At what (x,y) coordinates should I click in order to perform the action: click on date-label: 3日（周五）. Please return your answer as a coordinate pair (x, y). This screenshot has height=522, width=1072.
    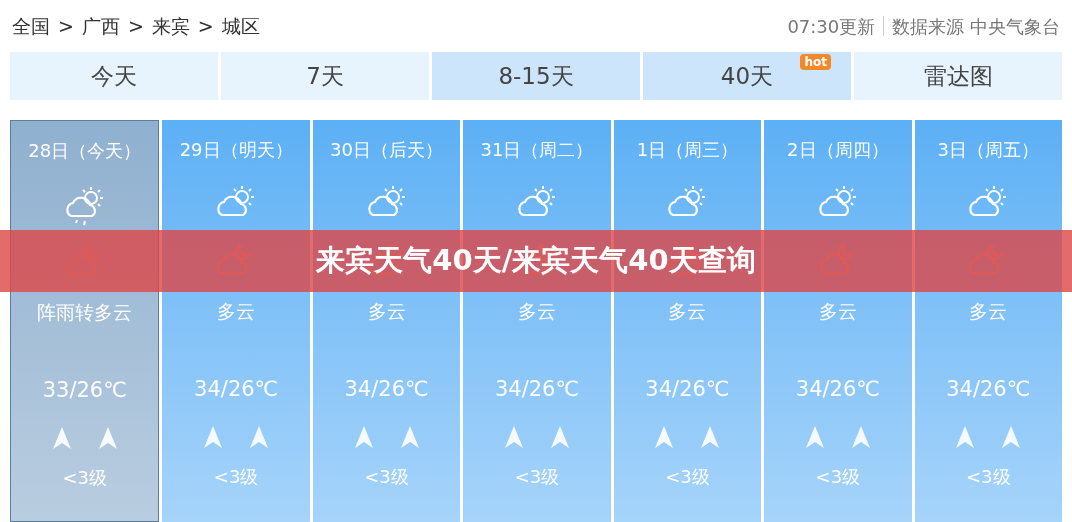
    Looking at the image, I should click on (988, 150).